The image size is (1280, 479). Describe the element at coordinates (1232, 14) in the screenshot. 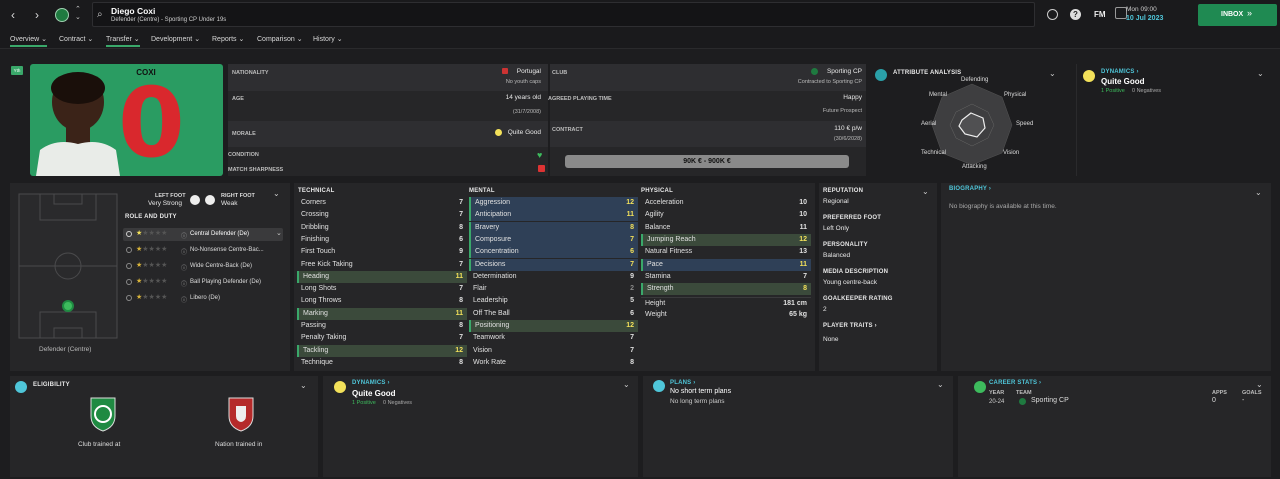

I see `inbox-label: INBOX` at that location.